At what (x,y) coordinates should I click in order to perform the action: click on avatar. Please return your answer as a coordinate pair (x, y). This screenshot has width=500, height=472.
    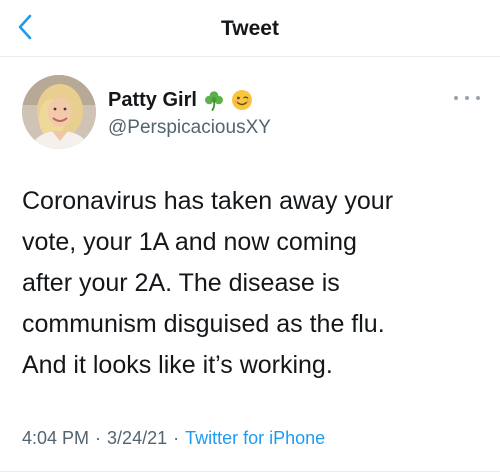
    Looking at the image, I should click on (59, 112).